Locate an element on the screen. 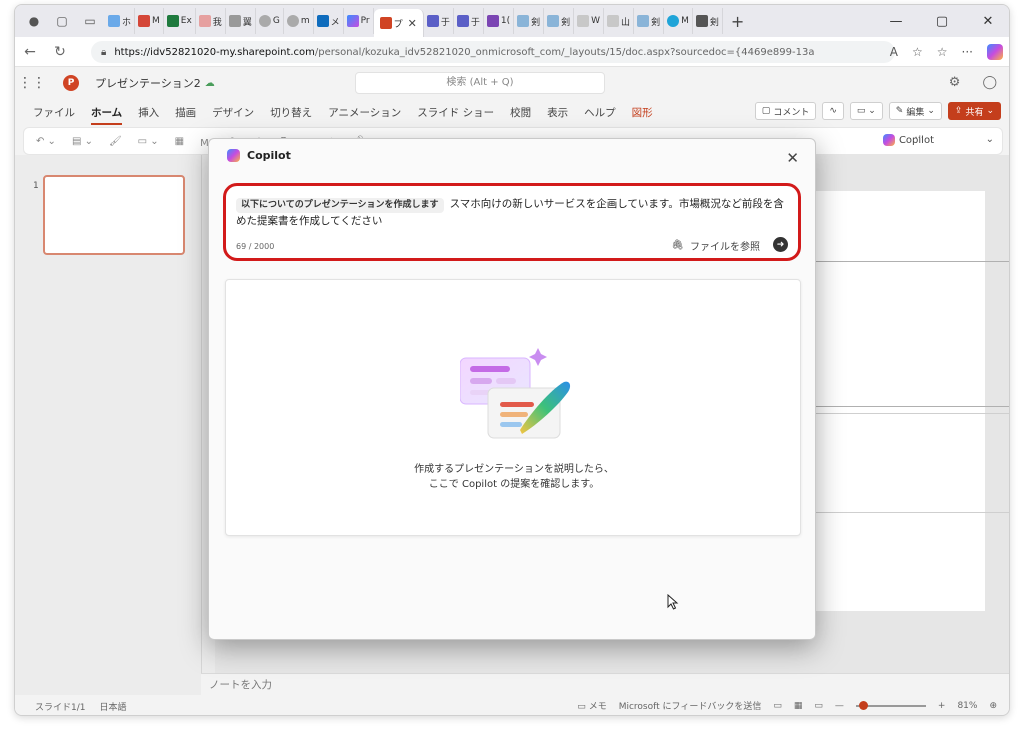 The width and height of the screenshot is (1024, 730). favorites-icon: ☆ is located at coordinates (942, 52).